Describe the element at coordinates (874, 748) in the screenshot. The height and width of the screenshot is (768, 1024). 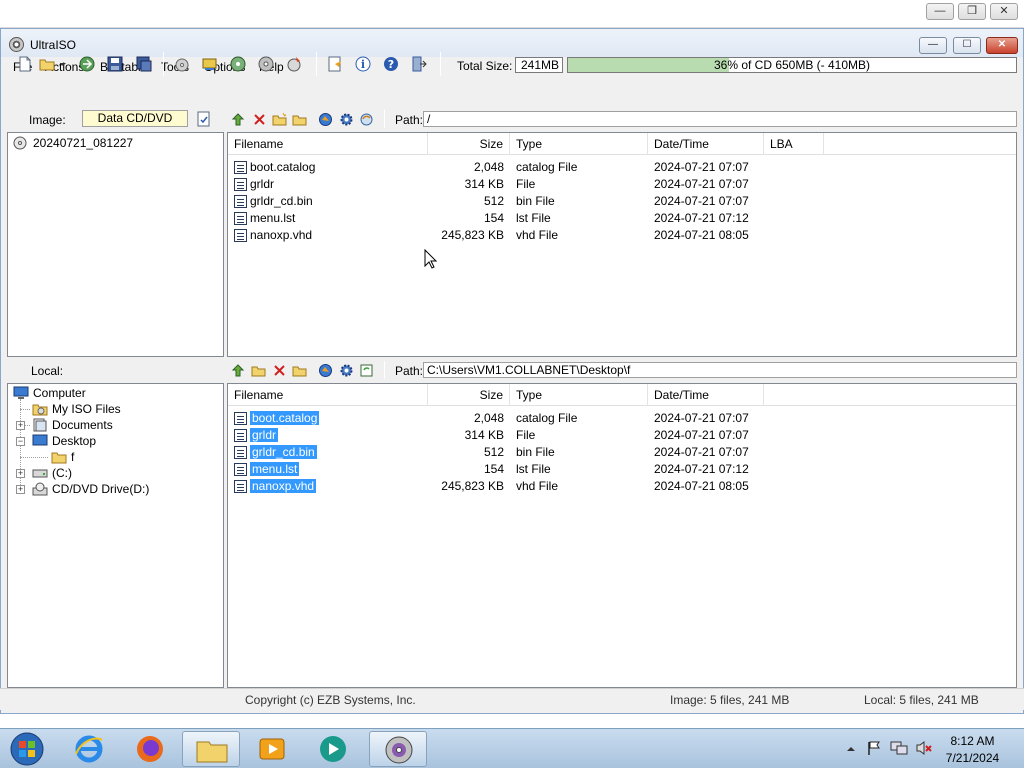
I see `action-center-flag-icon` at that location.